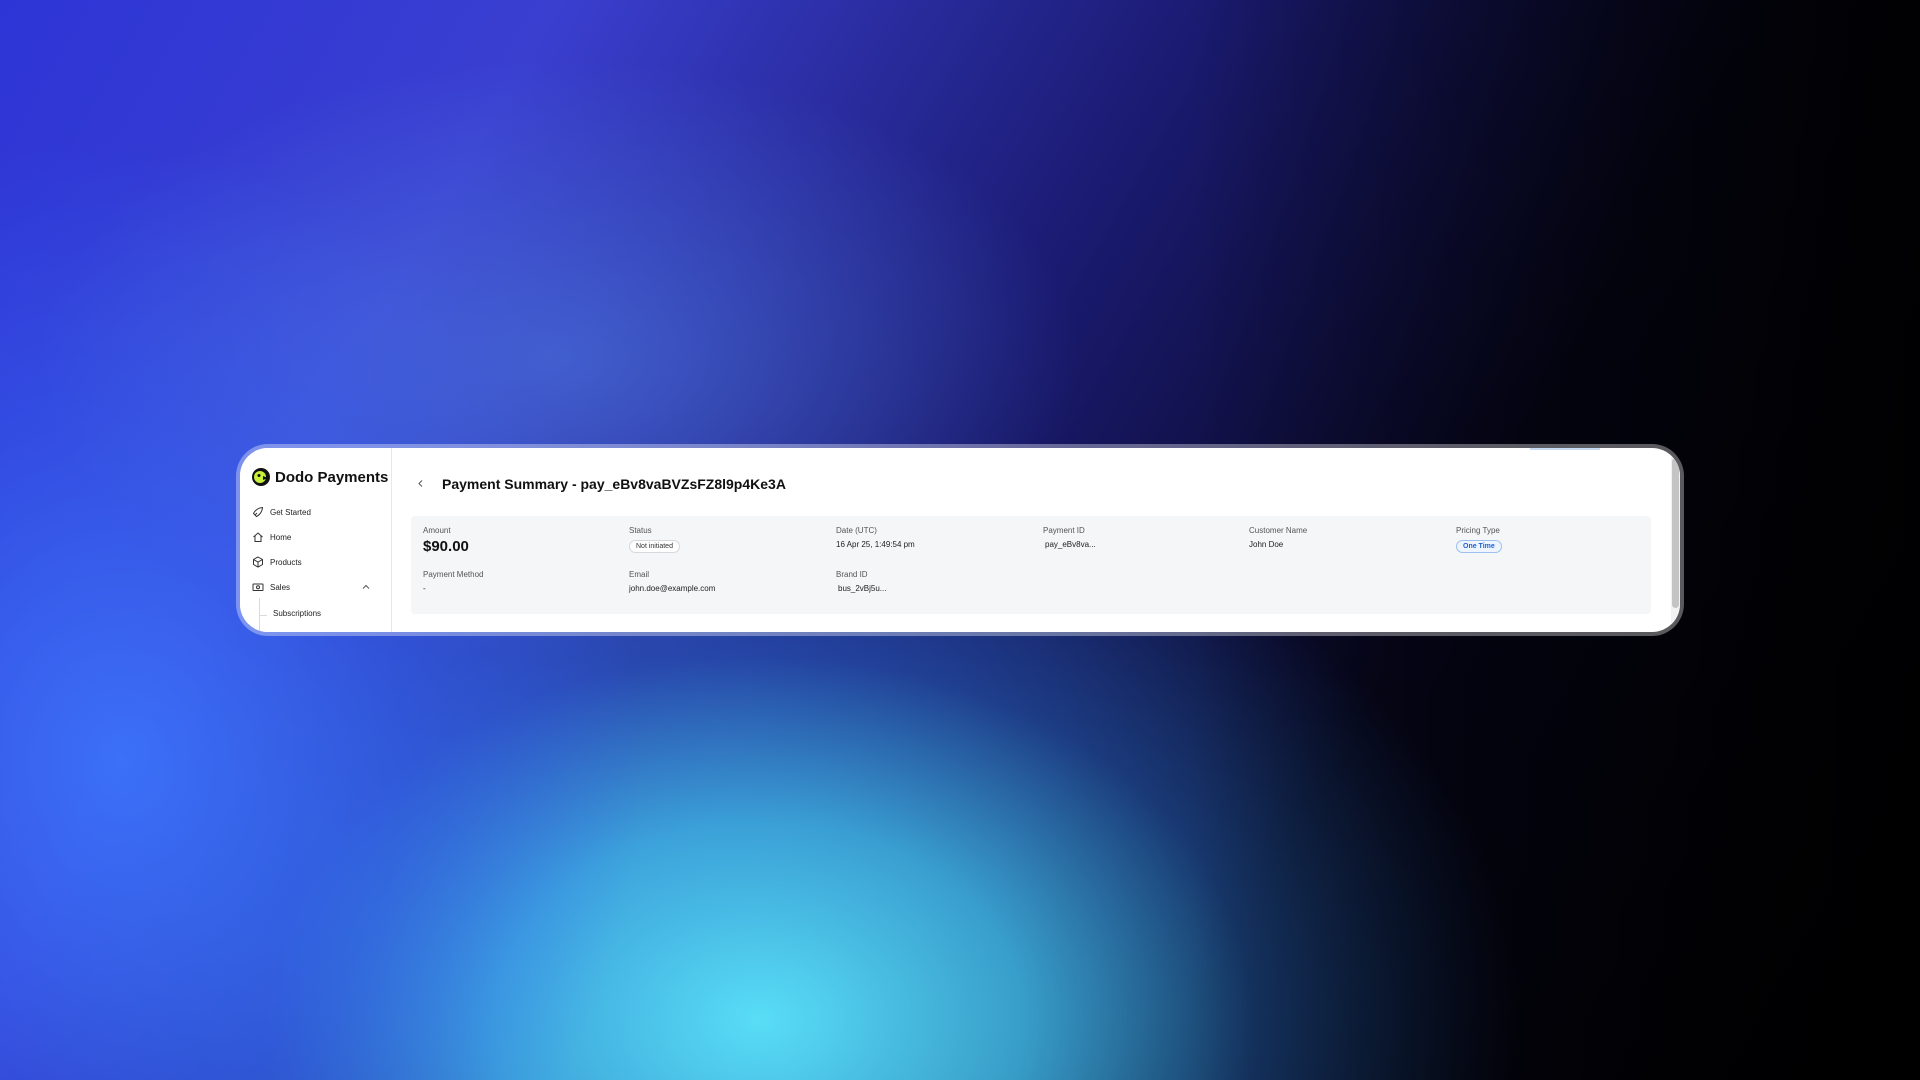 This screenshot has height=1080, width=1920. What do you see at coordinates (281, 537) in the screenshot?
I see `sidebar-item-label: Home` at bounding box center [281, 537].